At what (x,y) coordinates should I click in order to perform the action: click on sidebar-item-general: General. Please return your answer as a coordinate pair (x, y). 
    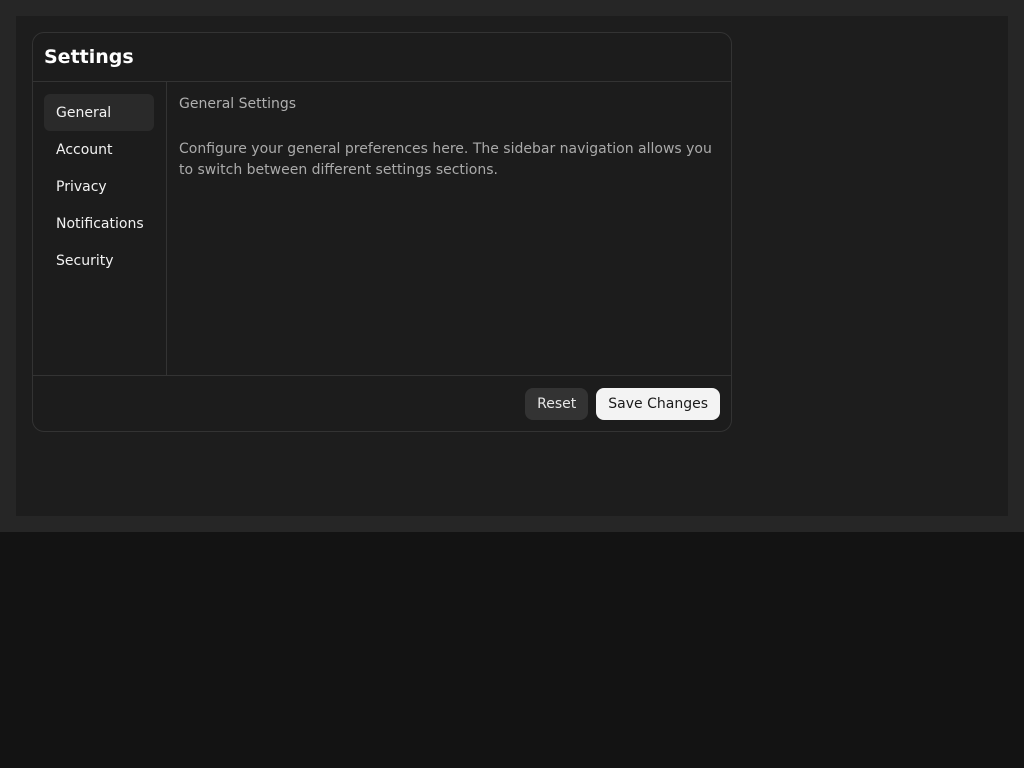
    Looking at the image, I should click on (99, 112).